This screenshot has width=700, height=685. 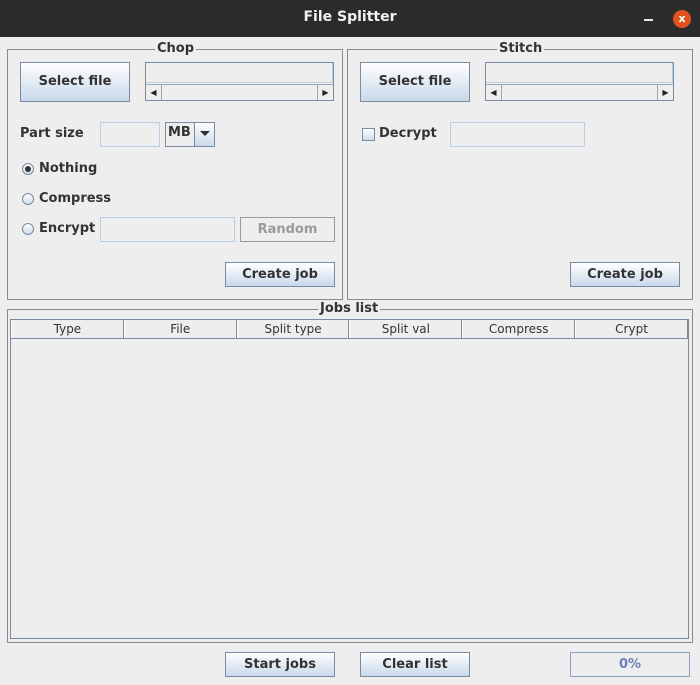 What do you see at coordinates (176, 49) in the screenshot?
I see `chop-legend: Chop` at bounding box center [176, 49].